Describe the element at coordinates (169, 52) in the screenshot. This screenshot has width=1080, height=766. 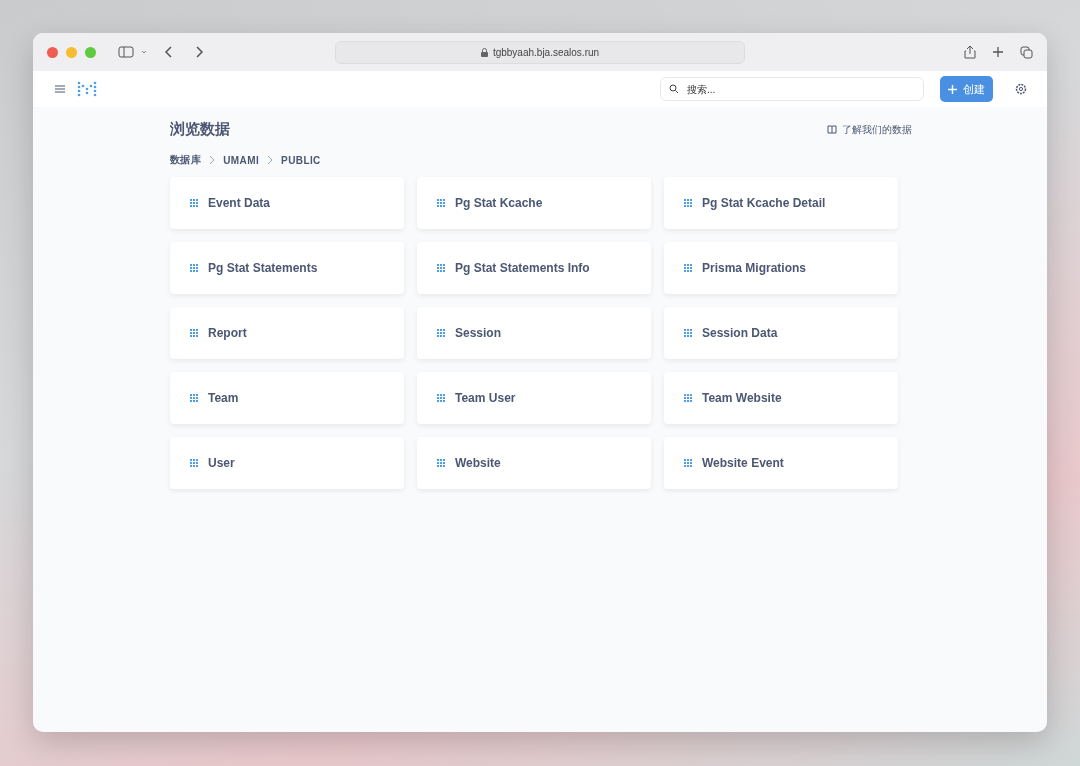
I see `back-icon` at that location.